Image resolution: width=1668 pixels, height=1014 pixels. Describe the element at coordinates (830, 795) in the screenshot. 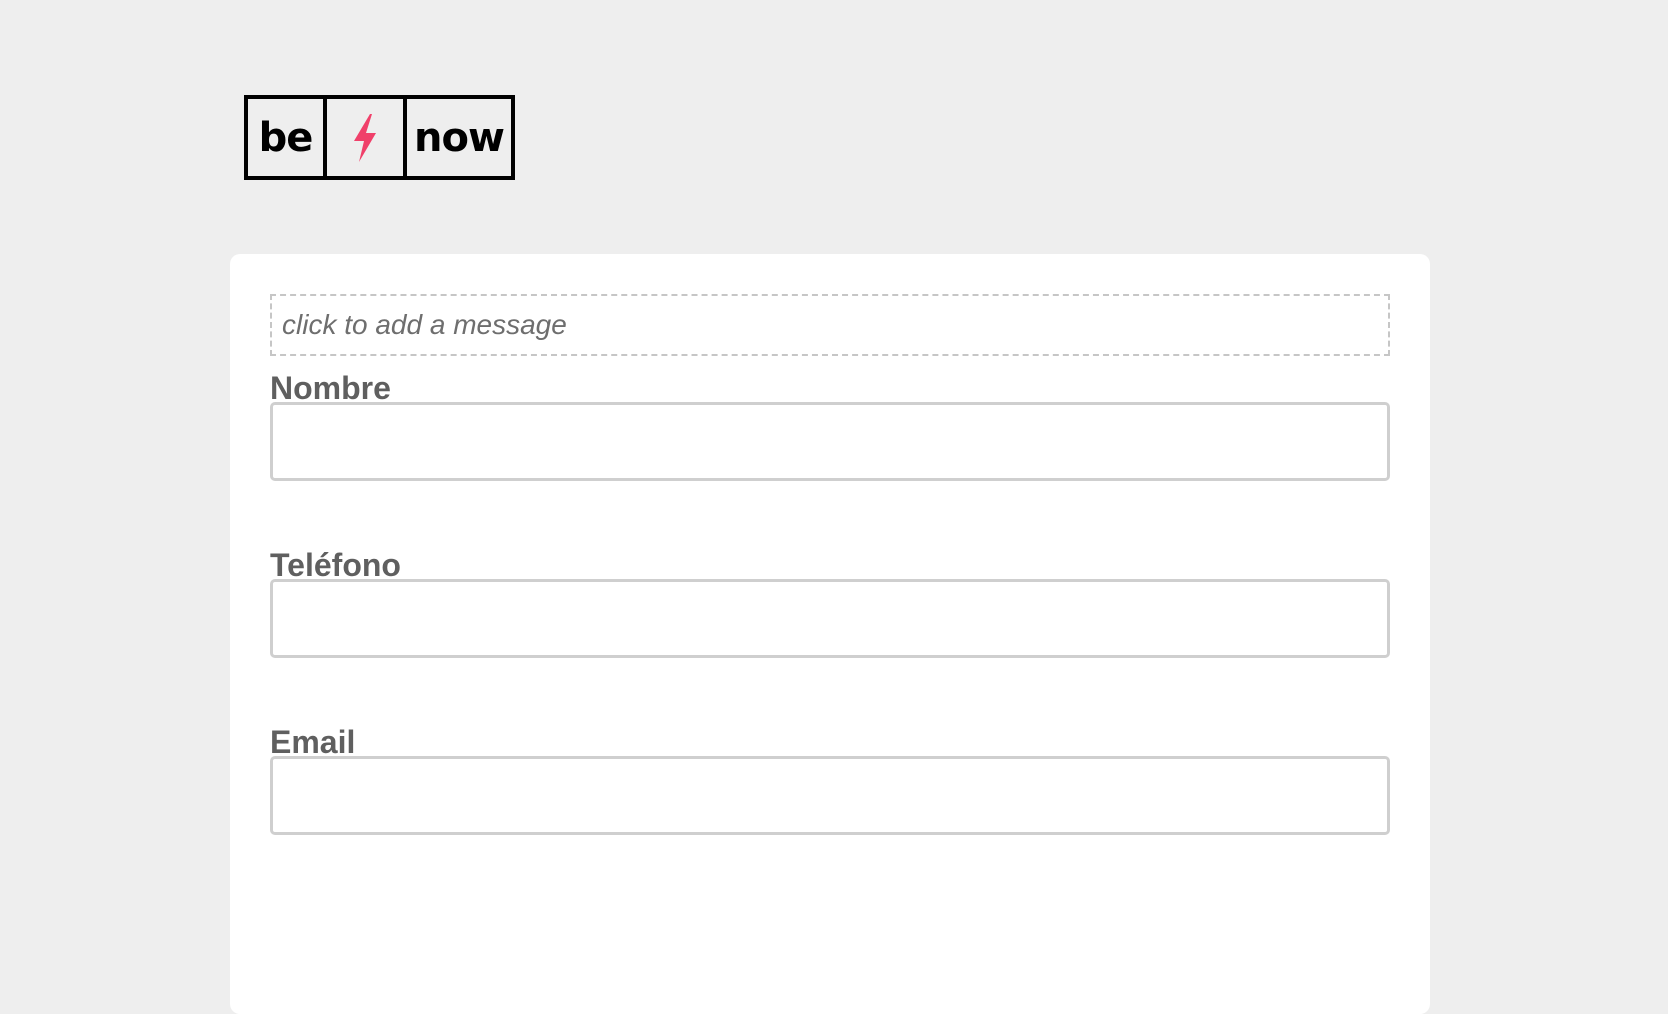

I see `email-input` at that location.